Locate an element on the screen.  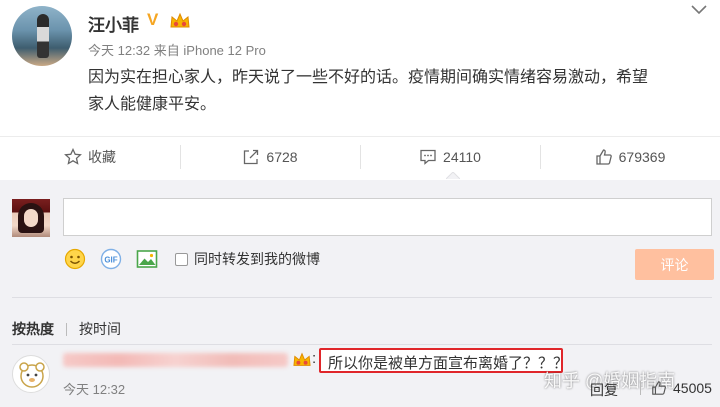
comment-button: 24110 is located at coordinates (450, 156).